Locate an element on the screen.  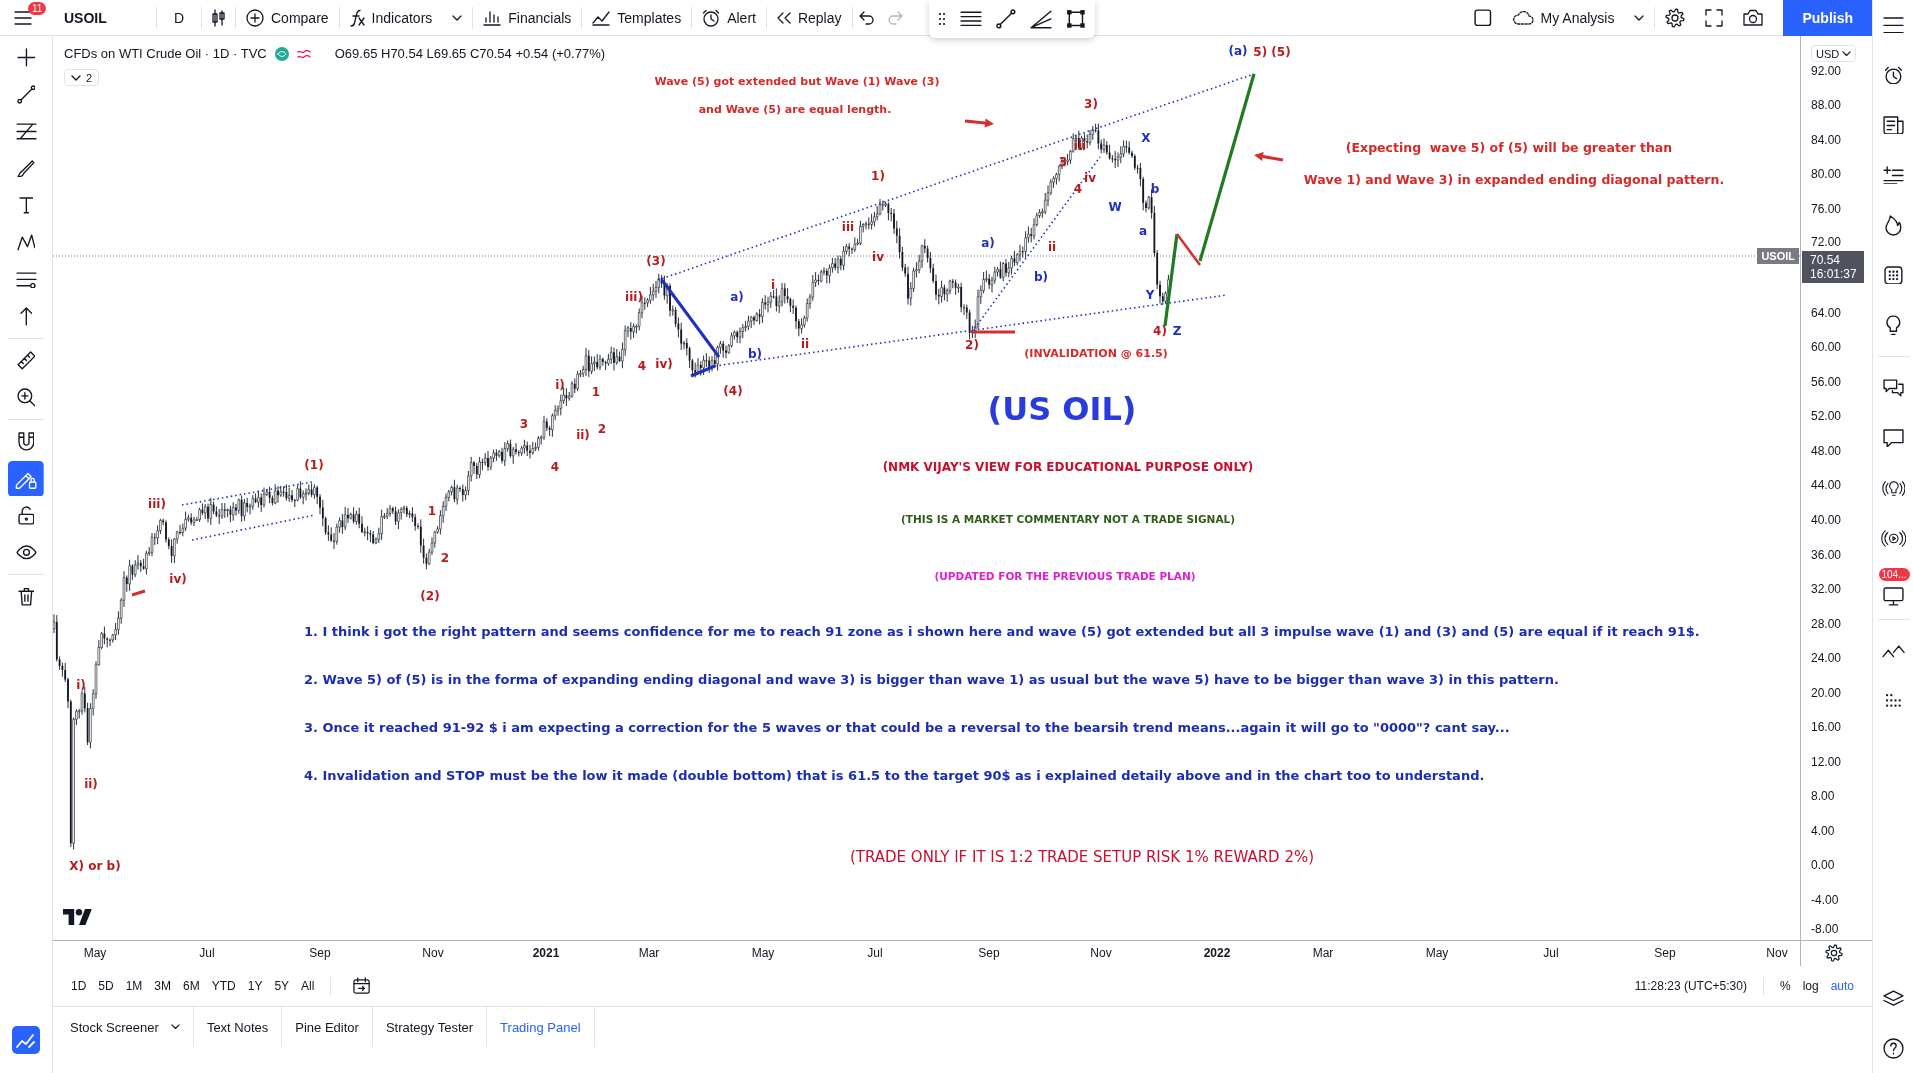
price-axis-label: 88.00 is located at coordinates (1826, 105).